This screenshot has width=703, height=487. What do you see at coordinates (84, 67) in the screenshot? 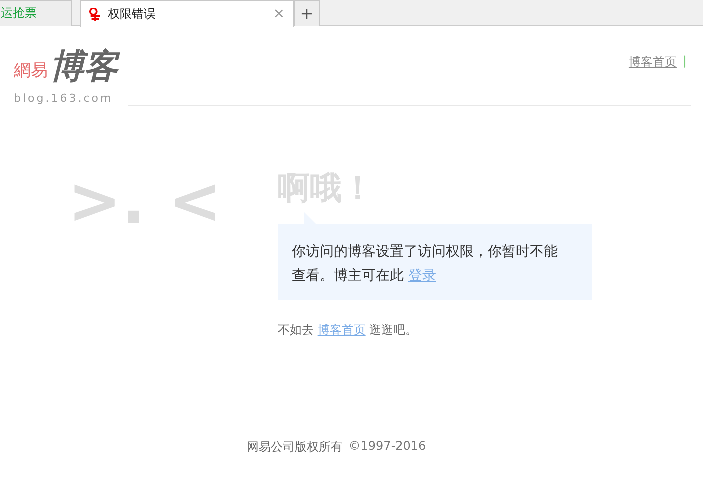
I see `logo-title: 博客` at bounding box center [84, 67].